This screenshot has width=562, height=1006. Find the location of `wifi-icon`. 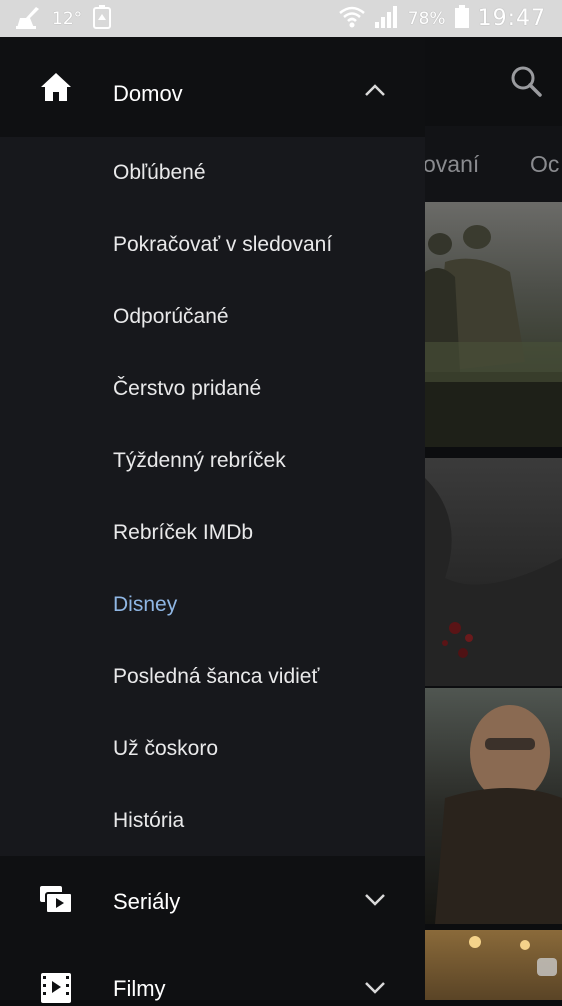

wifi-icon is located at coordinates (352, 19).